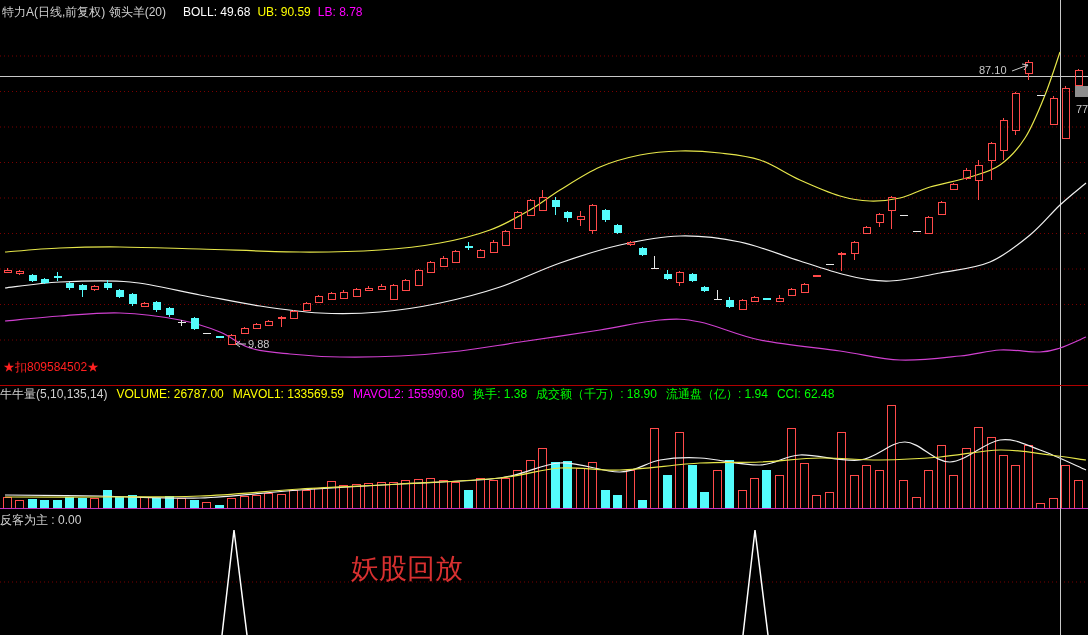 This screenshot has width=1088, height=635. What do you see at coordinates (1082, 109) in the screenshot?
I see `price-label: 77` at bounding box center [1082, 109].